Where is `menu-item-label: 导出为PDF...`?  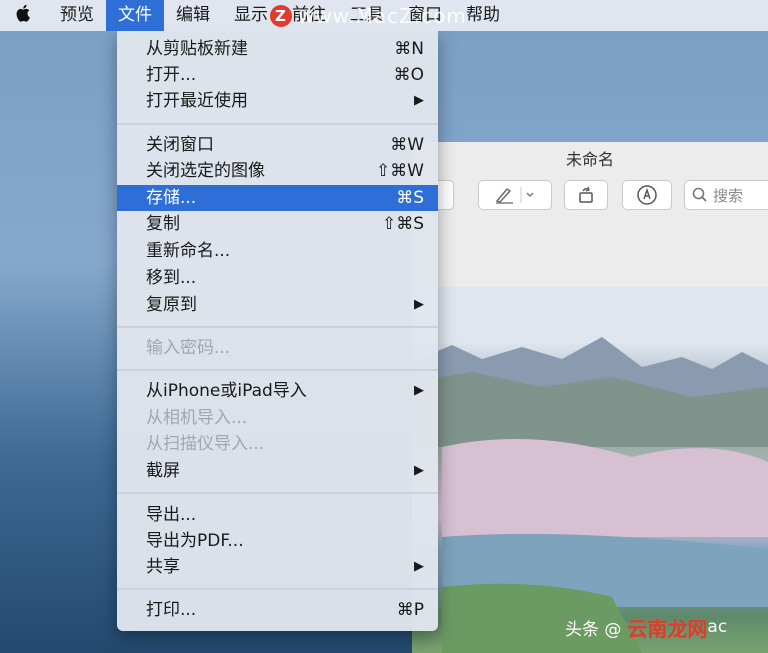 menu-item-label: 导出为PDF... is located at coordinates (195, 541).